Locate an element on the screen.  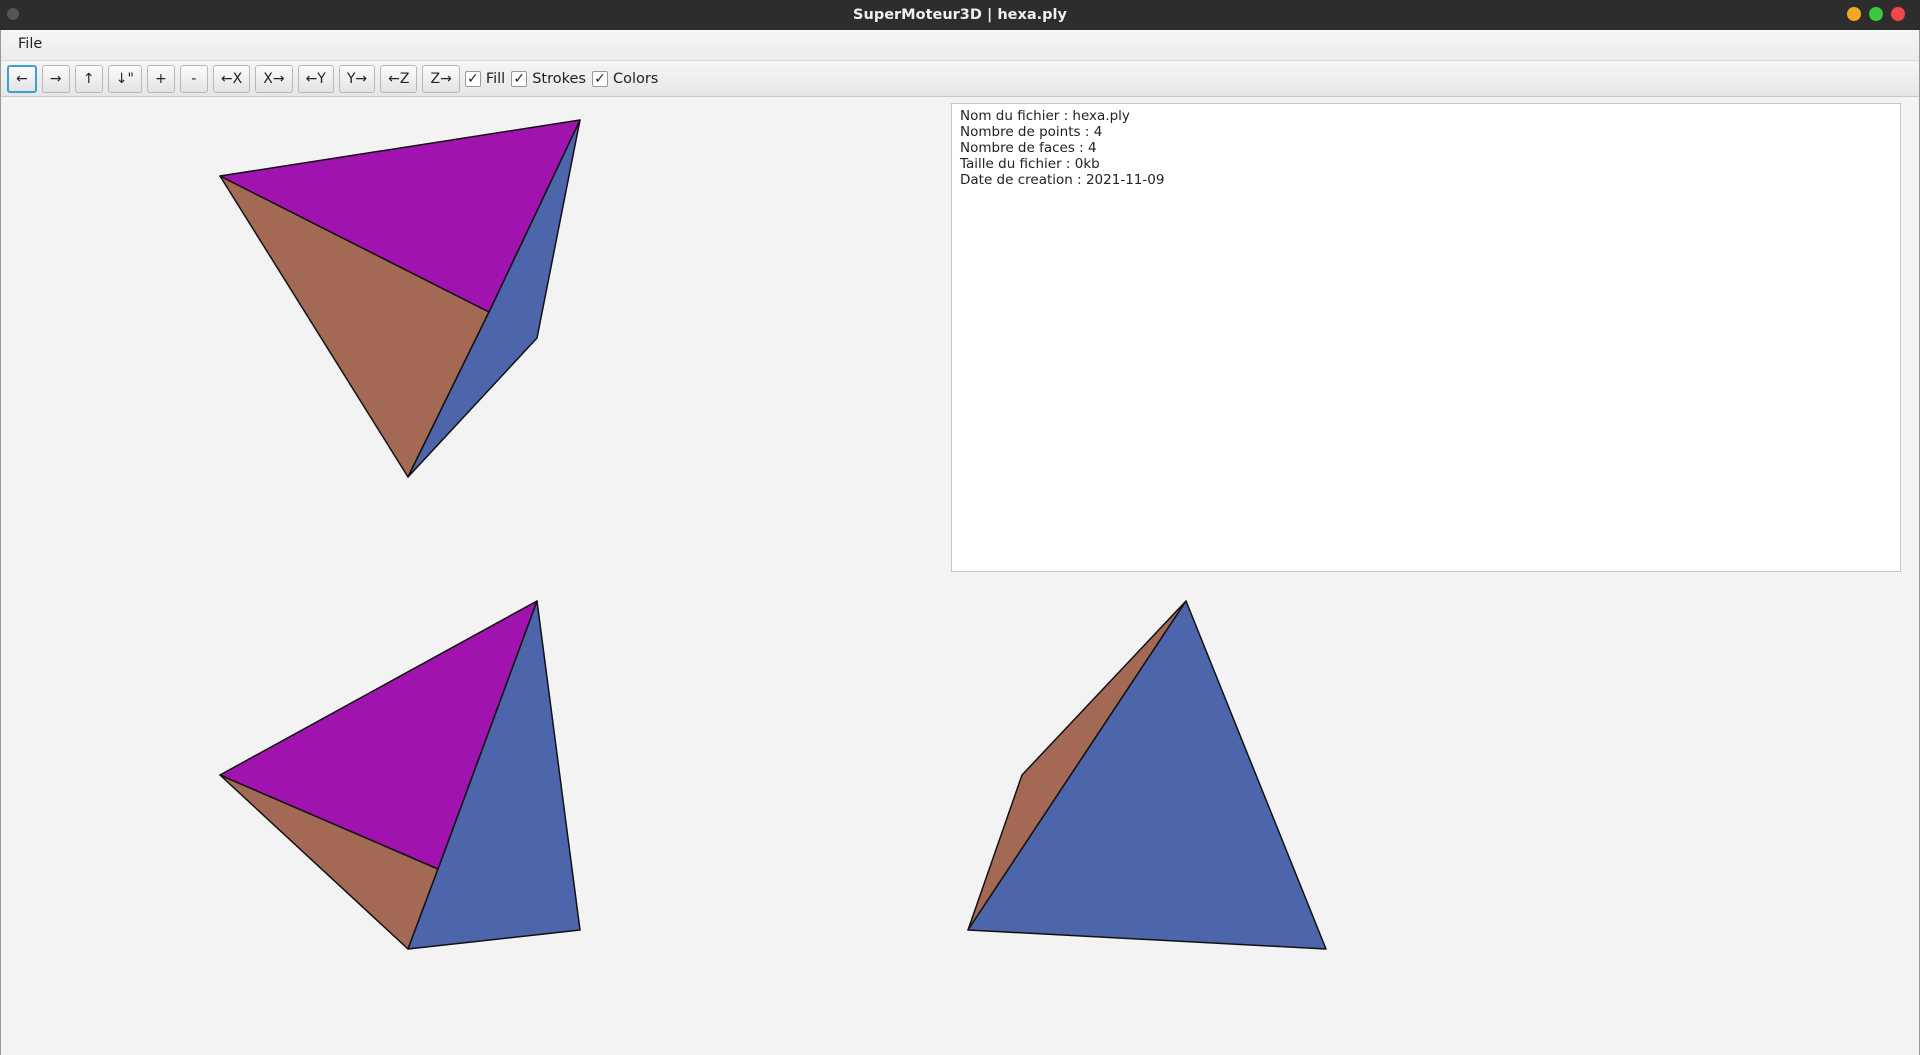
tetrahedron-view-bottom-left is located at coordinates (400, 775).